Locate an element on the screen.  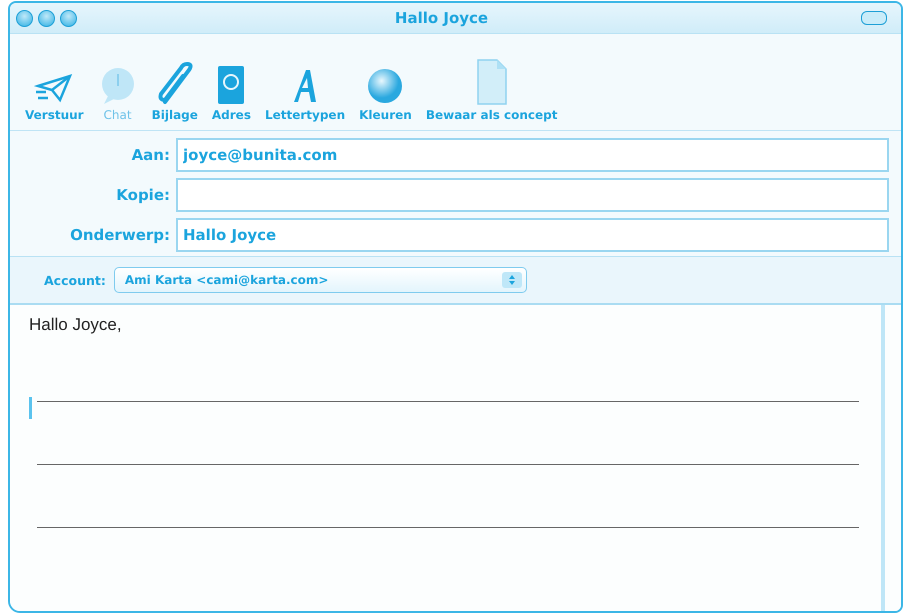
input-field is located at coordinates (532, 195).